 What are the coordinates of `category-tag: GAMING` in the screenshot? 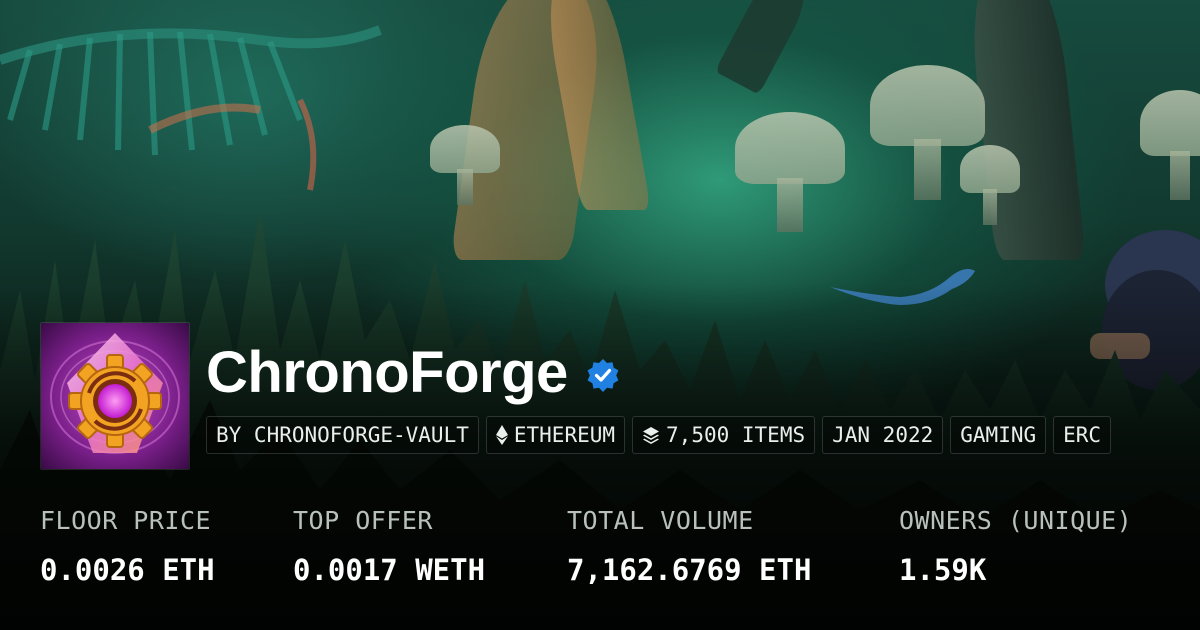 It's located at (998, 435).